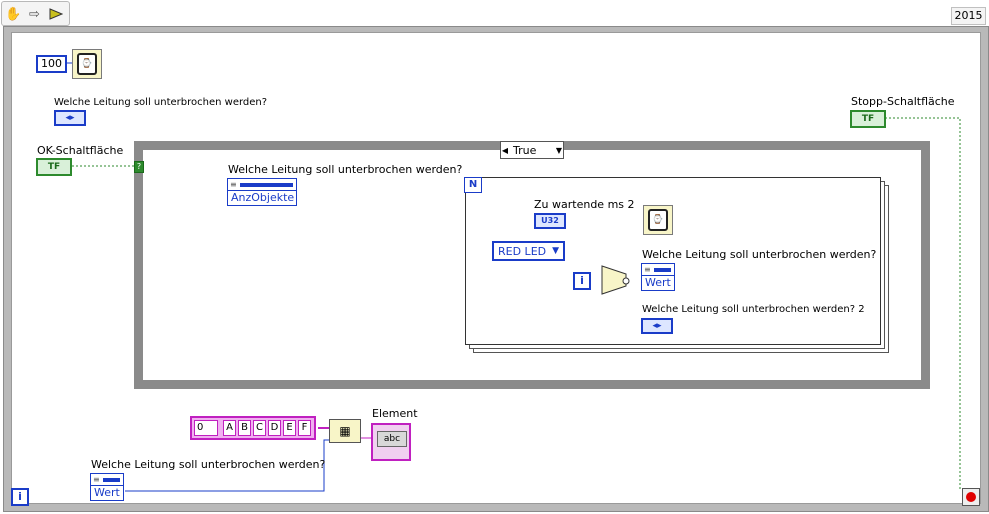 This screenshot has width=989, height=514. I want to click on while-loop-iteration: i, so click(20, 497).